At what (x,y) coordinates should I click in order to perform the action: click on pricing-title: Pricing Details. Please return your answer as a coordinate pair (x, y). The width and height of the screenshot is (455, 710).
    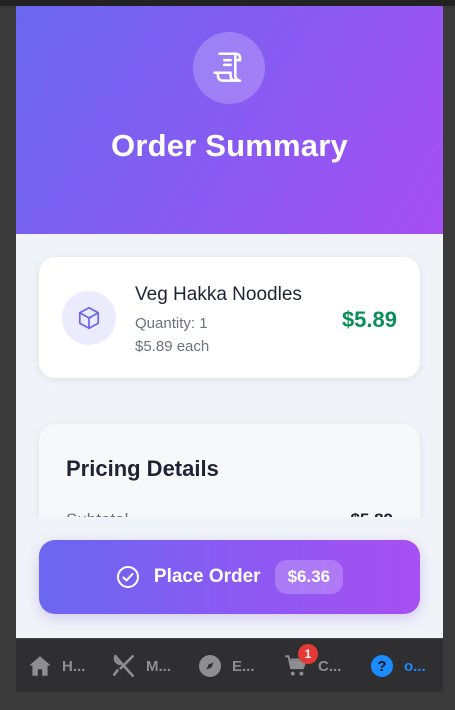
    Looking at the image, I should click on (142, 468).